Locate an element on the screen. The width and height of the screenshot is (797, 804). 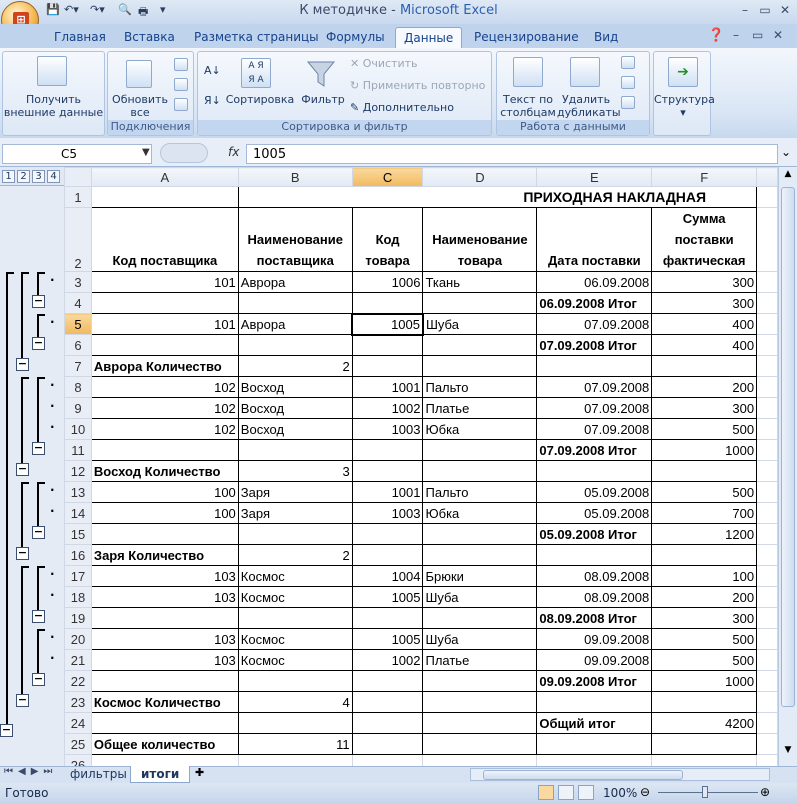
column-header: A is located at coordinates (164, 177).